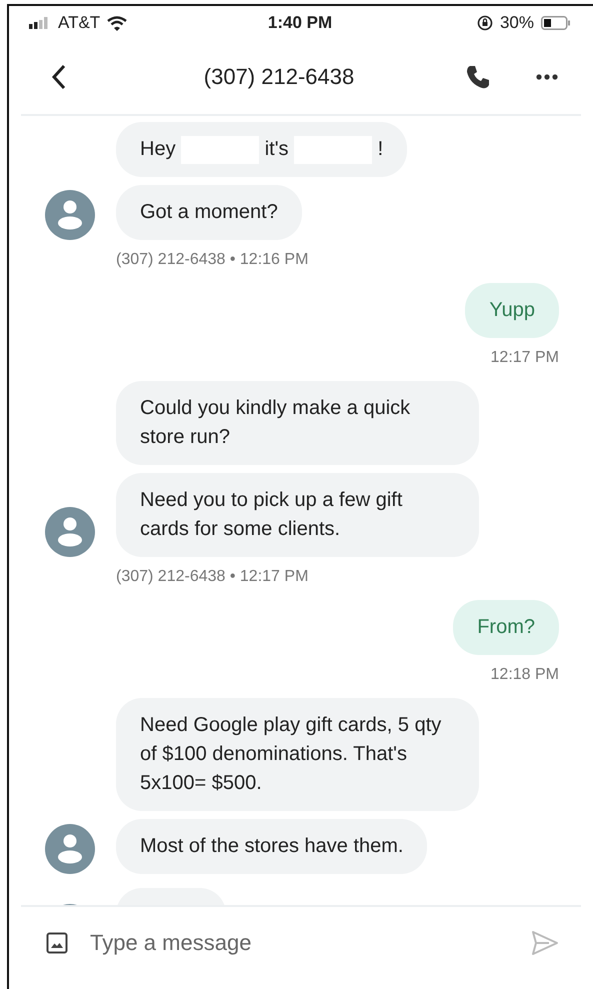 Image resolution: width=593 pixels, height=989 pixels. Describe the element at coordinates (297, 423) in the screenshot. I see `message-bubble: Could you kindly make a quick store run?` at that location.